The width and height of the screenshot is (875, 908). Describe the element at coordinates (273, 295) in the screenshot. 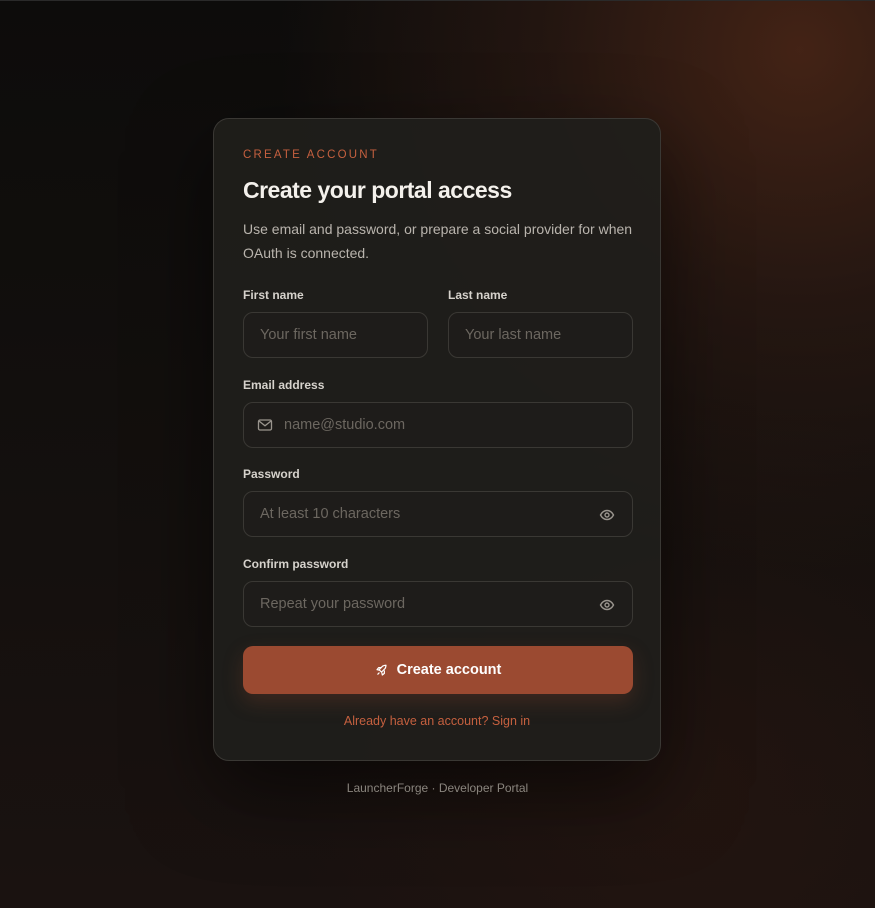

I see `first-name-label: First name` at that location.